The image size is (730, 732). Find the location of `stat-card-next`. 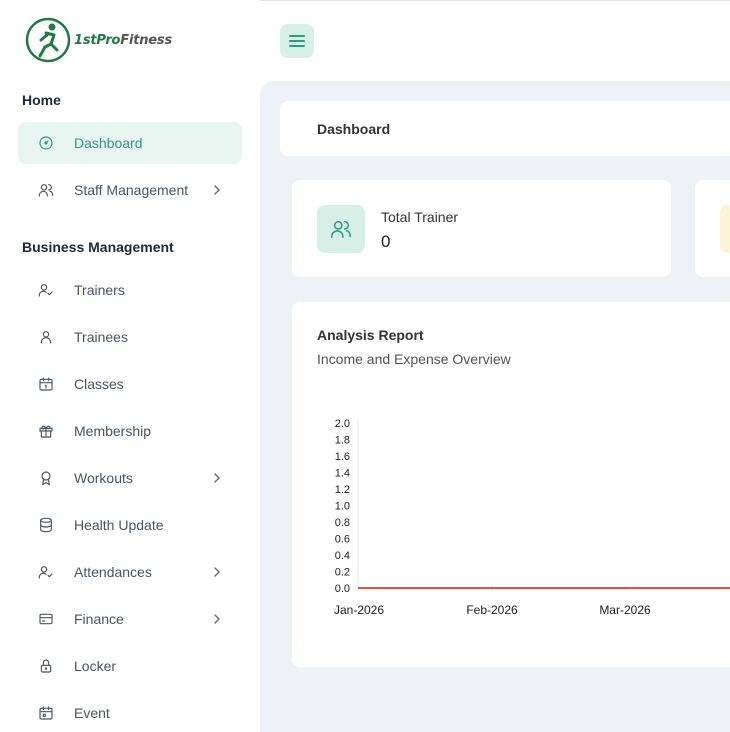

stat-card-next is located at coordinates (712, 228).